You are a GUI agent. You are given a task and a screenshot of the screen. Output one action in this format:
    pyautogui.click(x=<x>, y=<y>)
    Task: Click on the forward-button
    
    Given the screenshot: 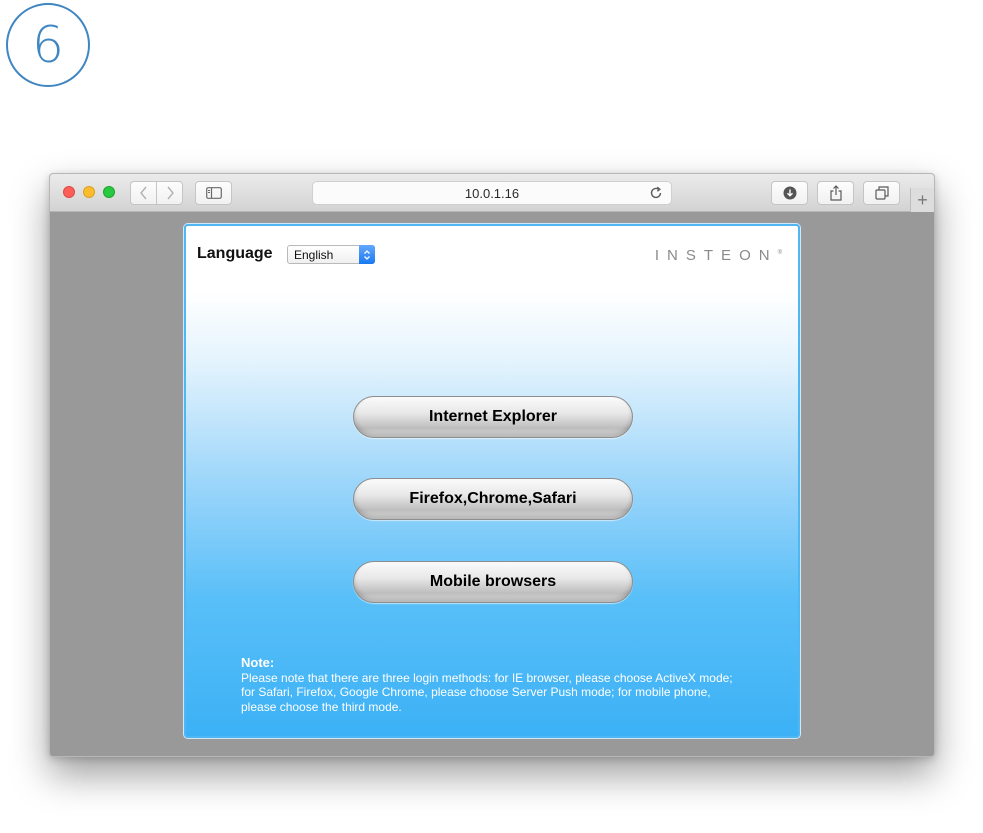 What is the action you would take?
    pyautogui.click(x=169, y=193)
    